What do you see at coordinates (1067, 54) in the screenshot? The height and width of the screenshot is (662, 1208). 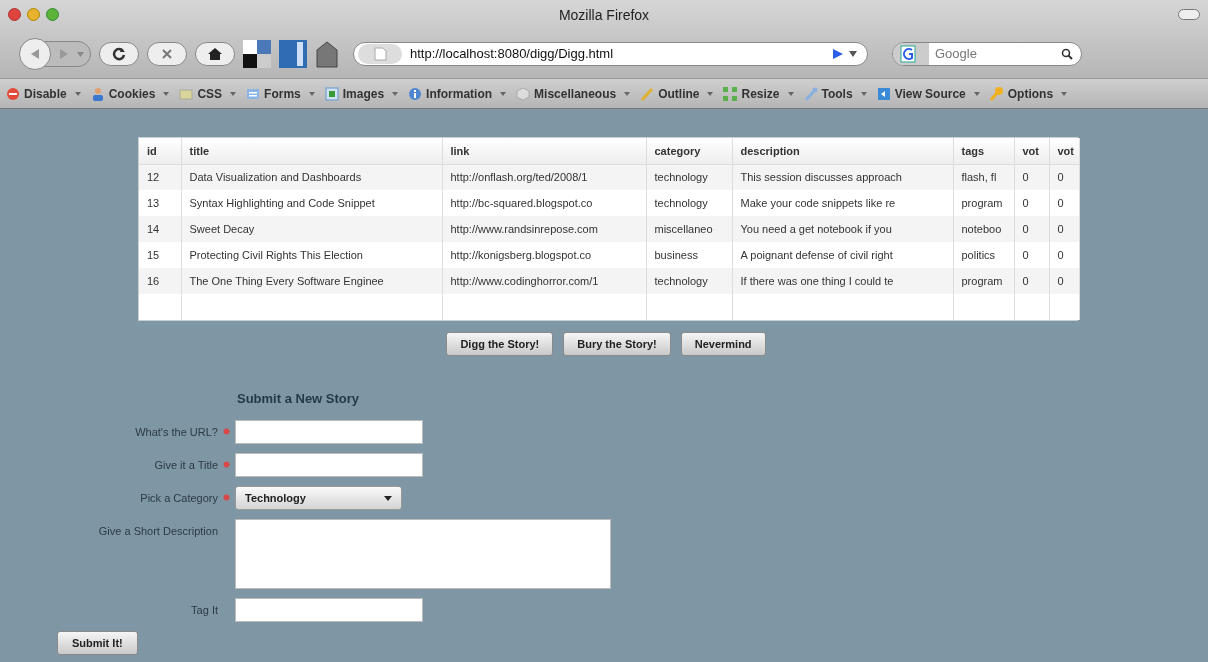 I see `search-icon` at bounding box center [1067, 54].